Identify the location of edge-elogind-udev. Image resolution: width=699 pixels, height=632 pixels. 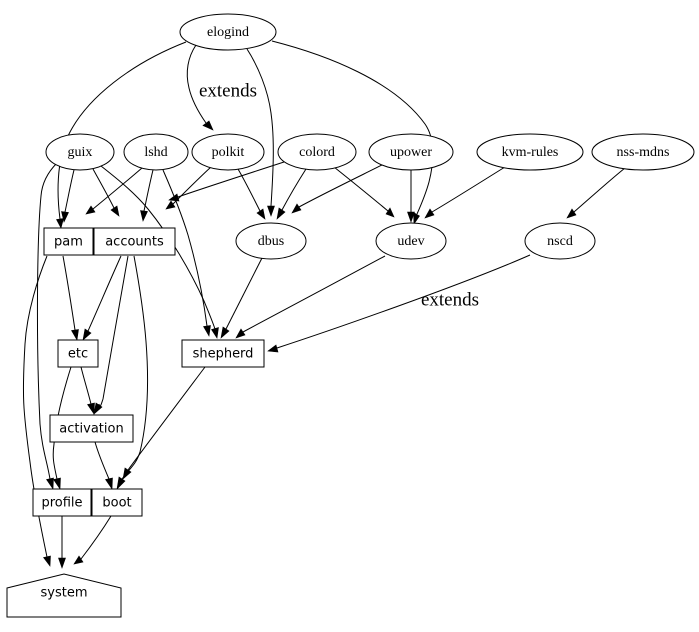
(352, 132).